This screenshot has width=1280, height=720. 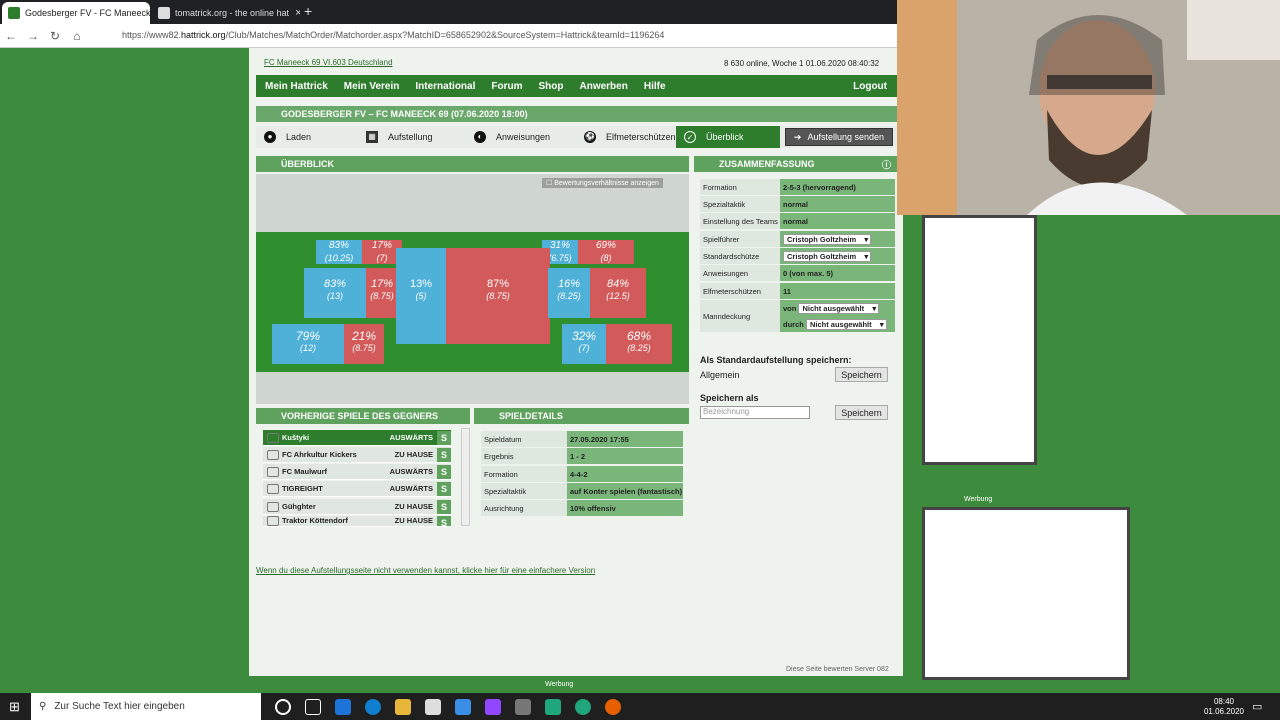 I want to click on nav-shop: Shop, so click(x=551, y=86).